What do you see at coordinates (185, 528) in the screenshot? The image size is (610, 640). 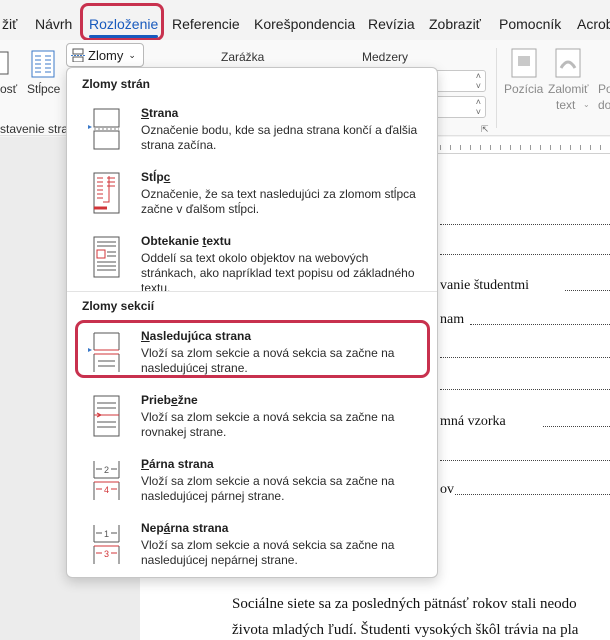 I see `menu-item-title: Nepárna strana` at bounding box center [185, 528].